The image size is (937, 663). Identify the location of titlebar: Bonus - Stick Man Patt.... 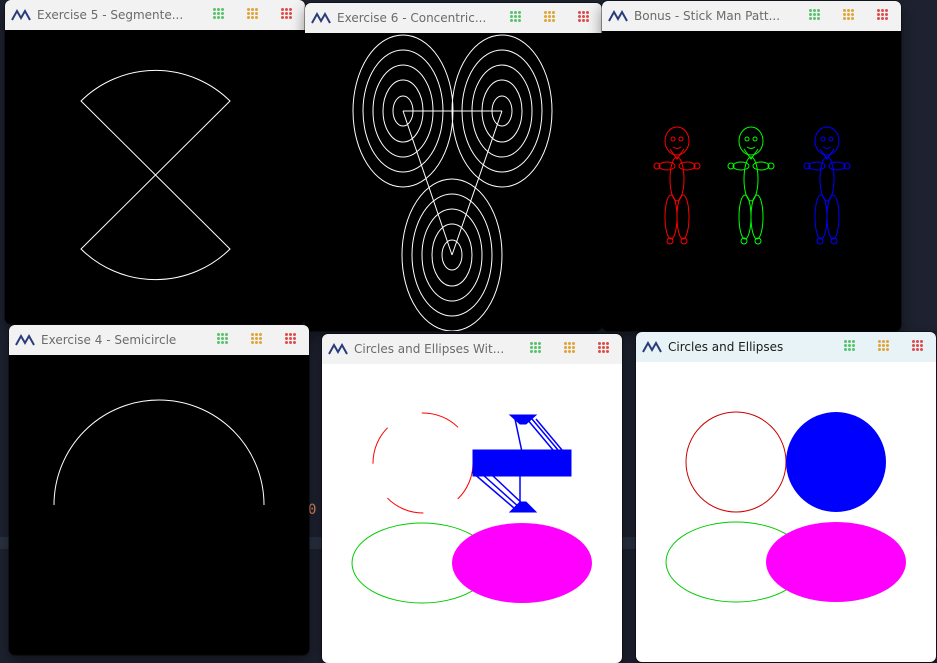
(751, 16).